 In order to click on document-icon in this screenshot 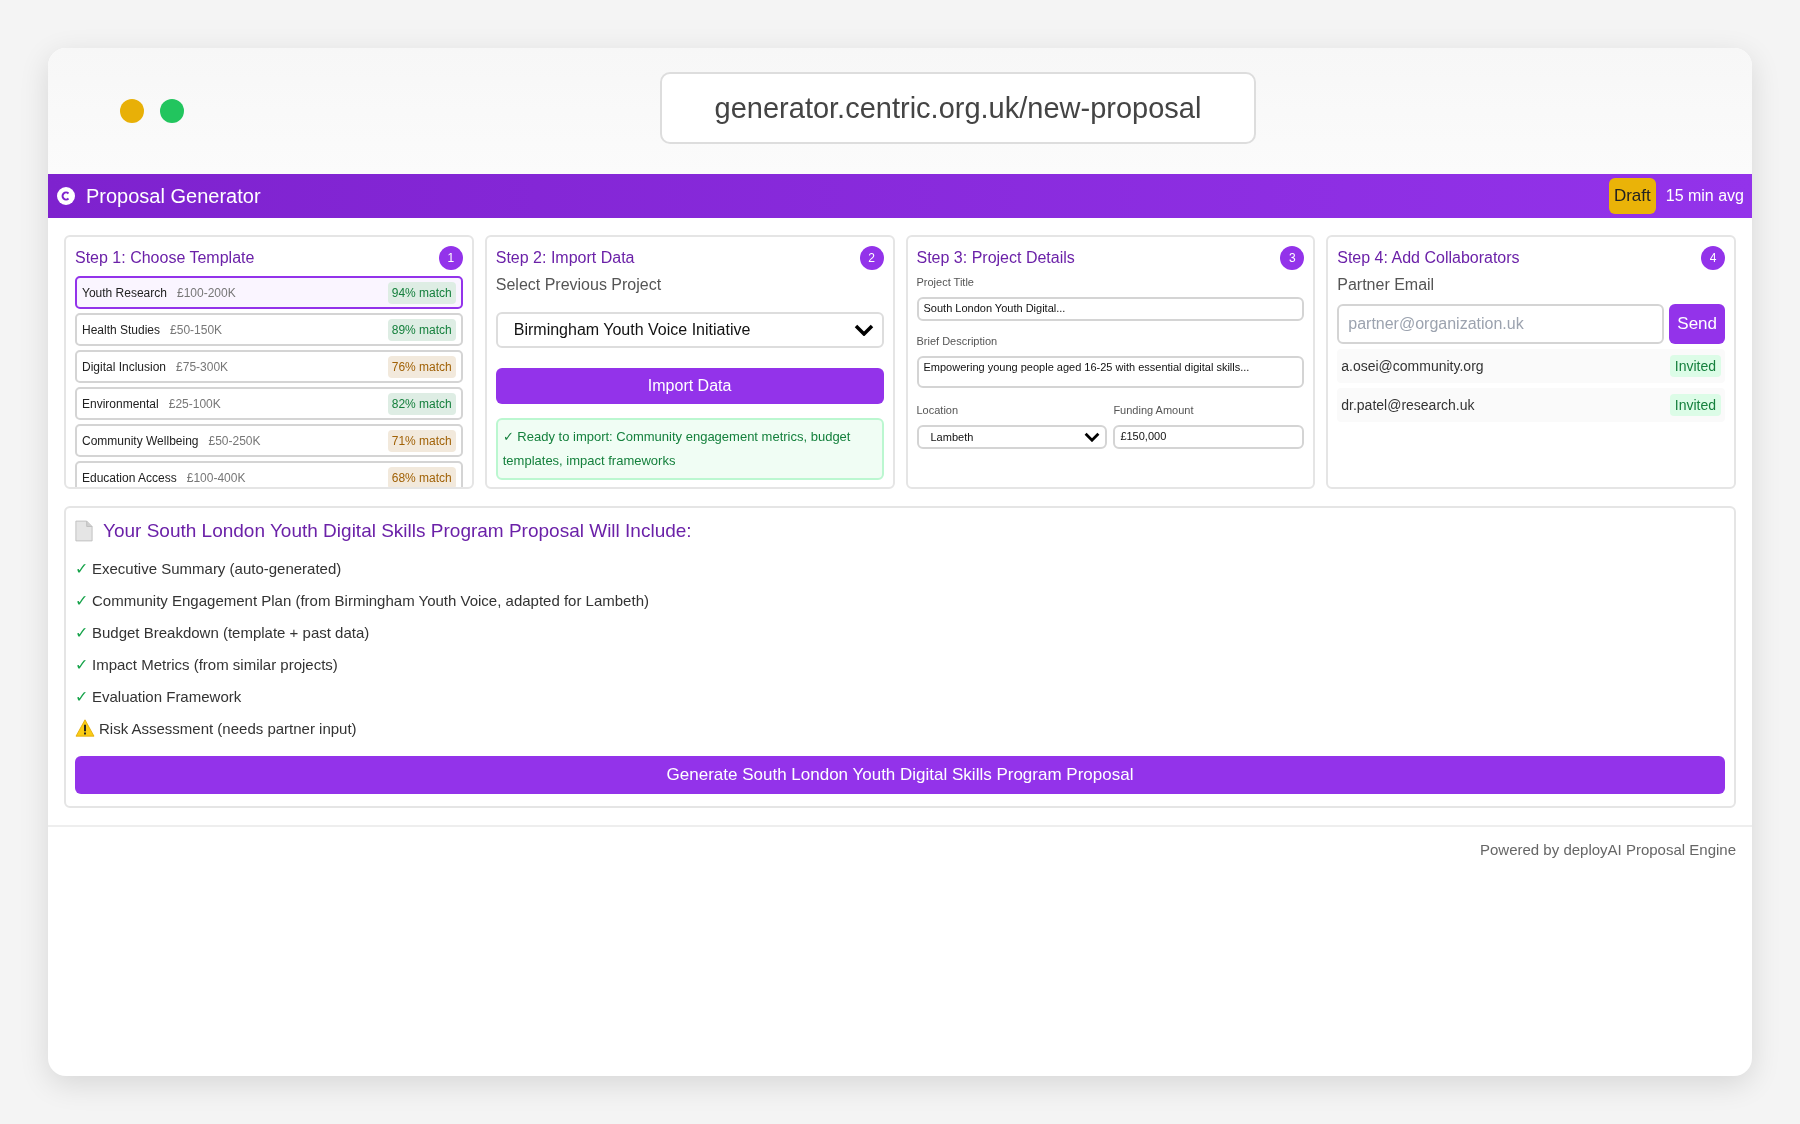, I will do `click(84, 531)`.